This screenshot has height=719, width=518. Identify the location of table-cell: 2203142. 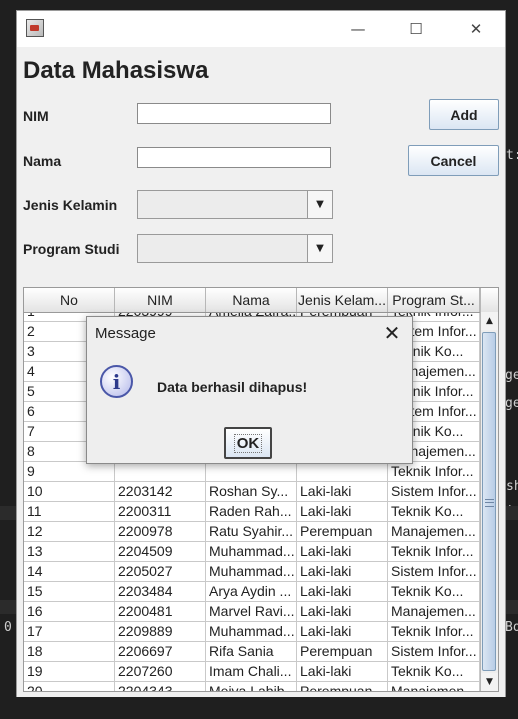
(160, 492).